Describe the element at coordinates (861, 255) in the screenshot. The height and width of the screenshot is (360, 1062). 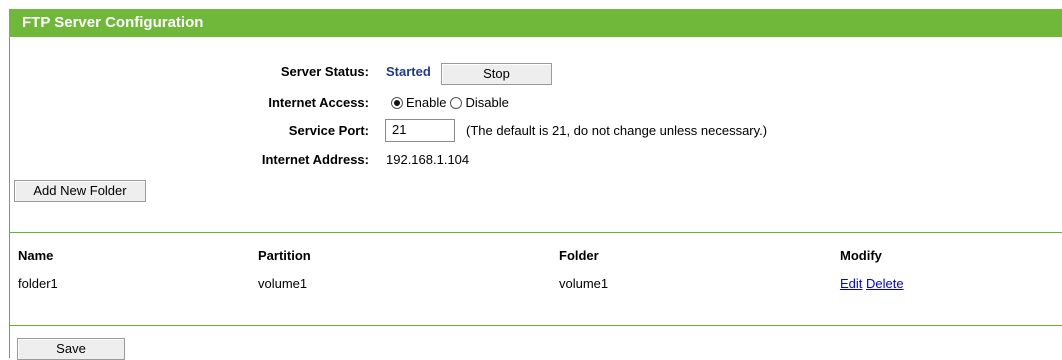
I see `column-header-modify: Modify` at that location.